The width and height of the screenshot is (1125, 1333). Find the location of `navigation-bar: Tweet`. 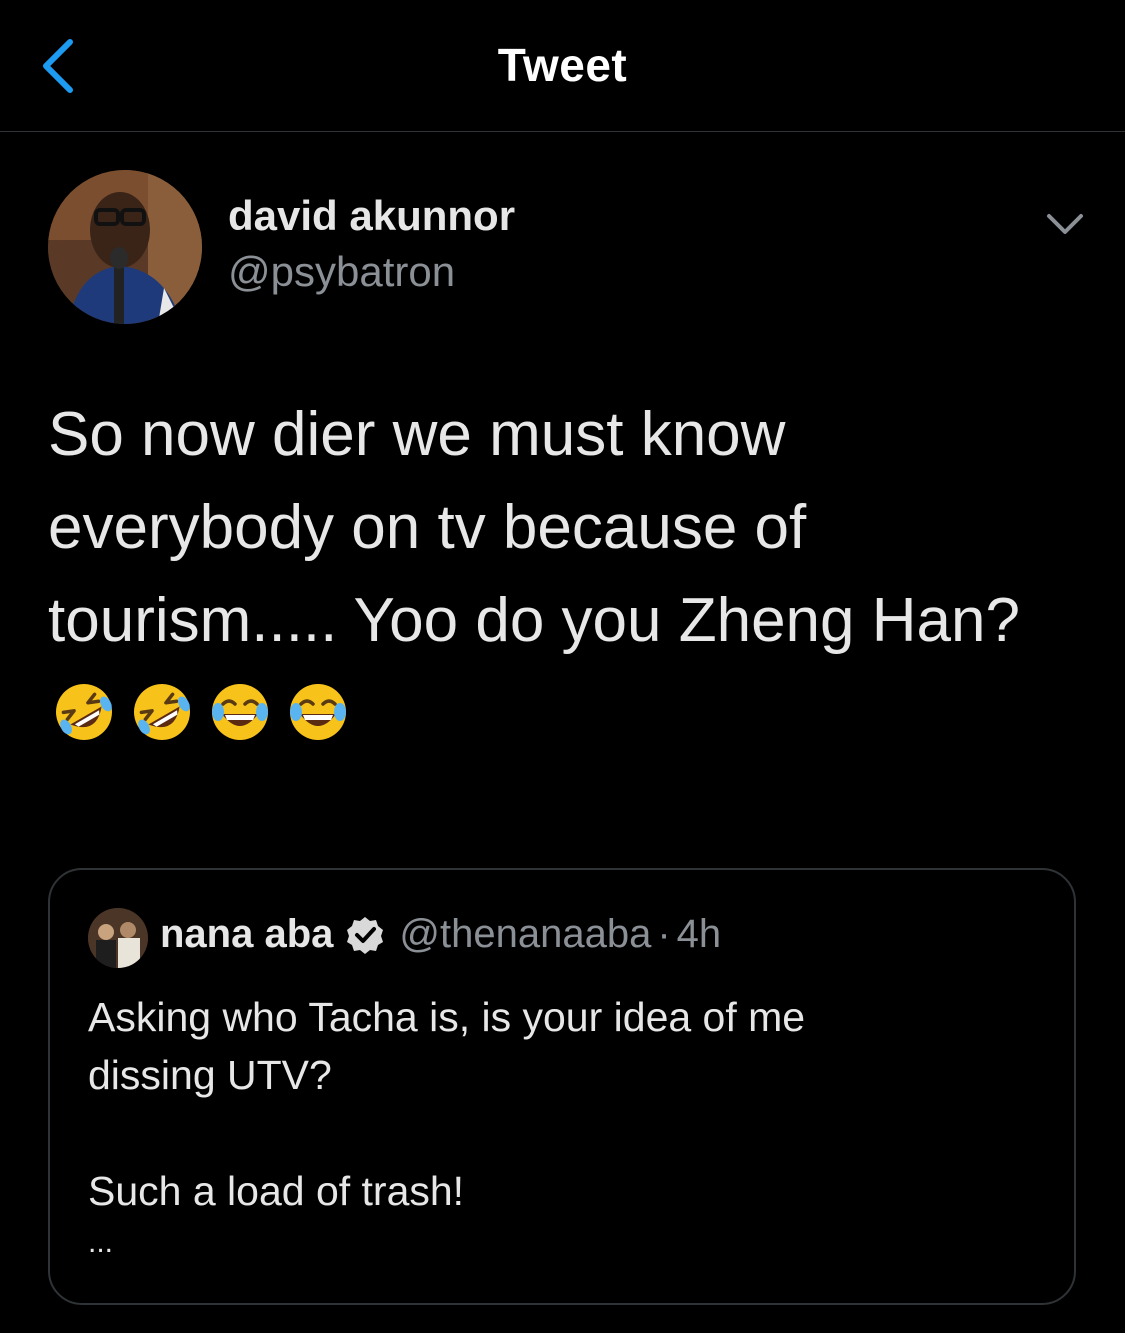

navigation-bar: Tweet is located at coordinates (562, 66).